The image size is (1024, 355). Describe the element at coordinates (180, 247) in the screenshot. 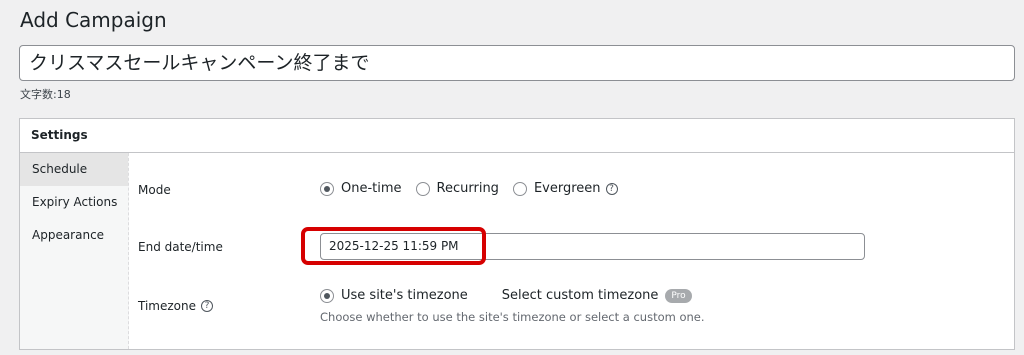

I see `end-date-label: End date/time` at that location.